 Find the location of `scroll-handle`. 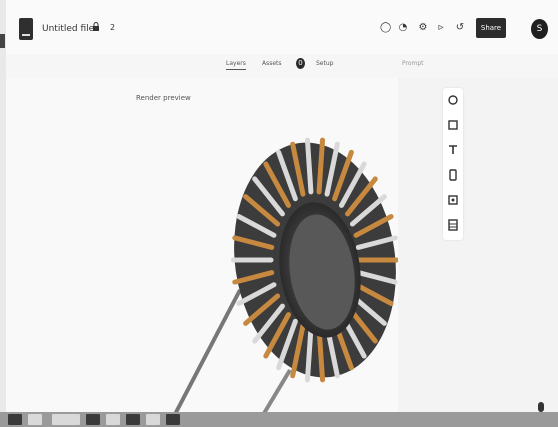

scroll-handle is located at coordinates (541, 407).